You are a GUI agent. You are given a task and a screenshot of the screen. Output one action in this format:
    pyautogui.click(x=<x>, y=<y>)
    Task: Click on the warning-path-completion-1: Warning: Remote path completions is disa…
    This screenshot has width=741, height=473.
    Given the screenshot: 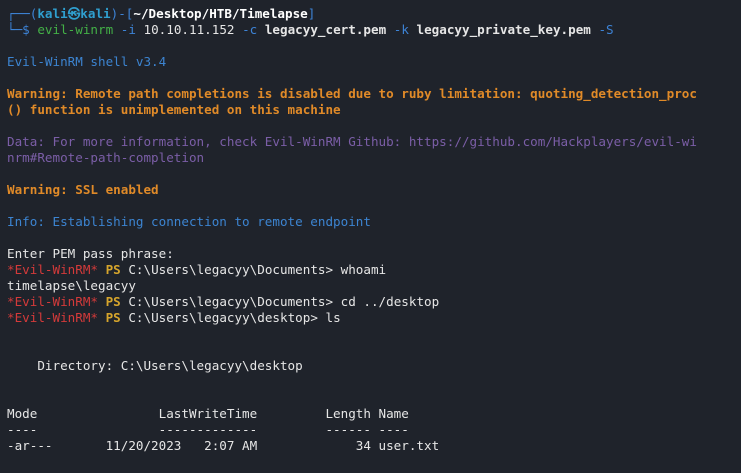 What is the action you would take?
    pyautogui.click(x=352, y=93)
    